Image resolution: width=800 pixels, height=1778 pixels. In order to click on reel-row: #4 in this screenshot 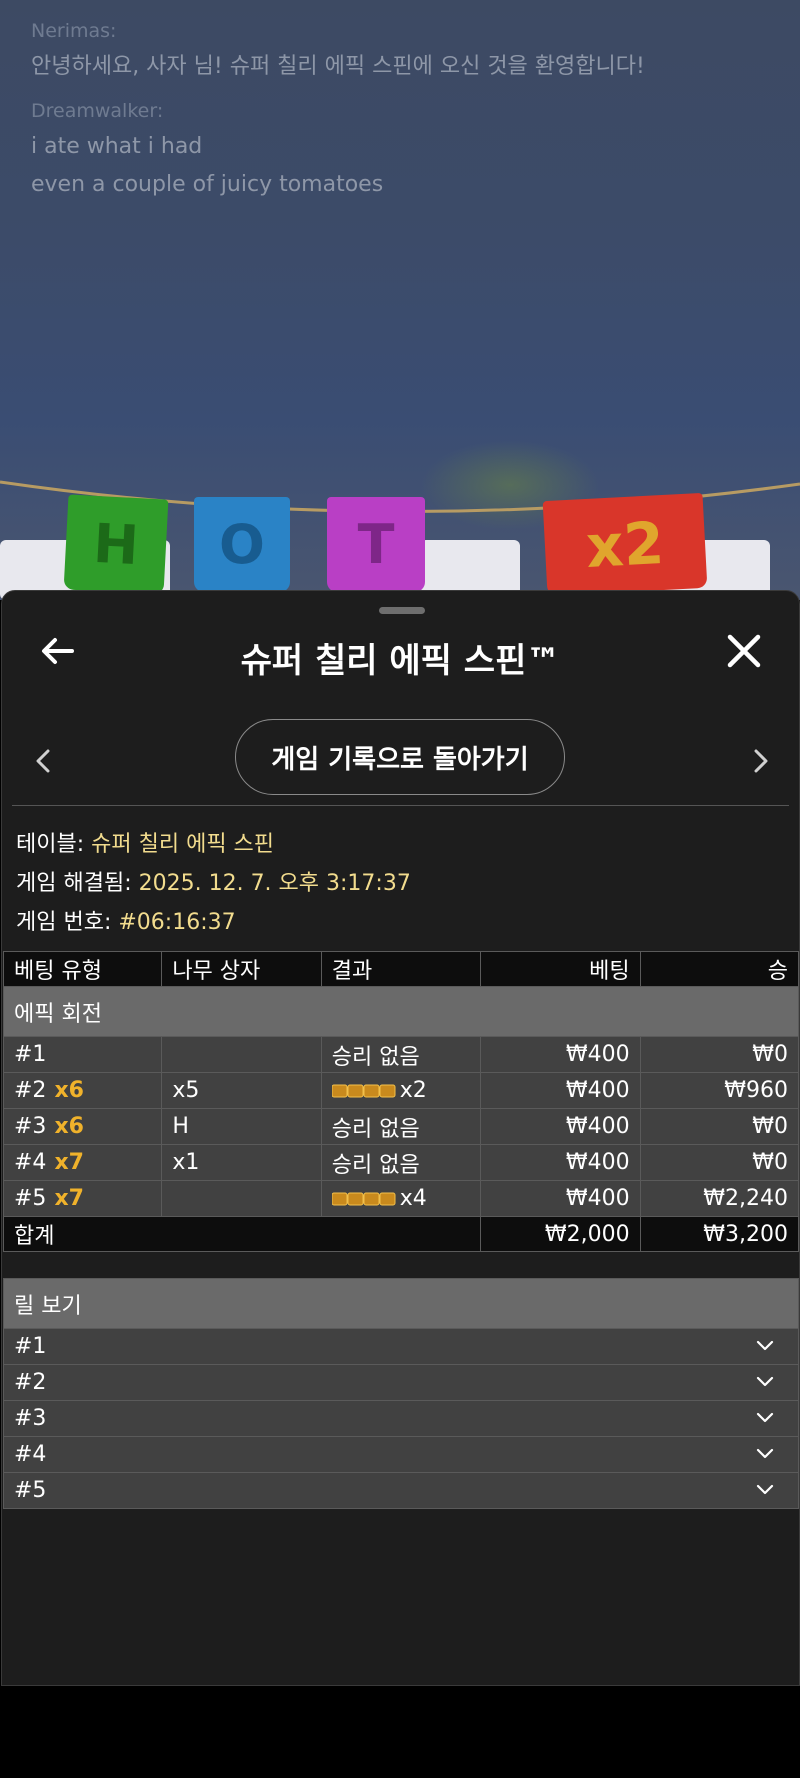, I will do `click(401, 1454)`.